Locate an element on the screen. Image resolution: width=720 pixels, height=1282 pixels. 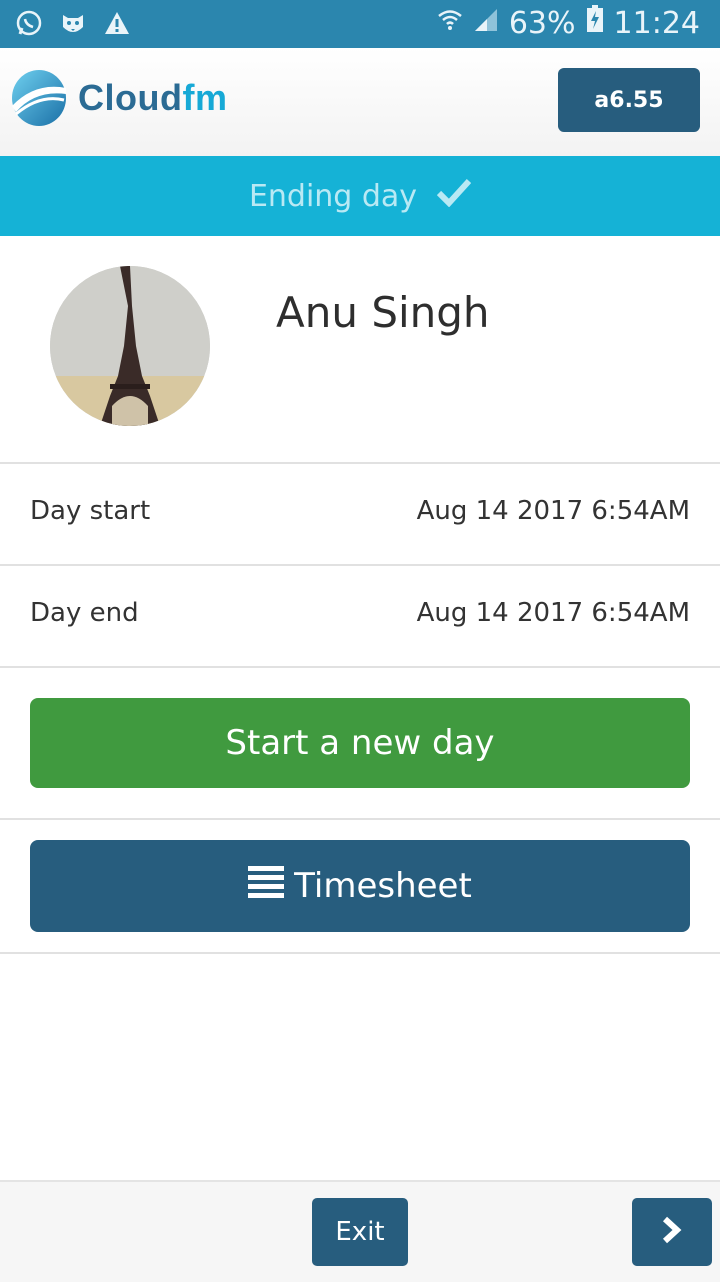
start-new-day-button: Start a new day is located at coordinates (360, 743).